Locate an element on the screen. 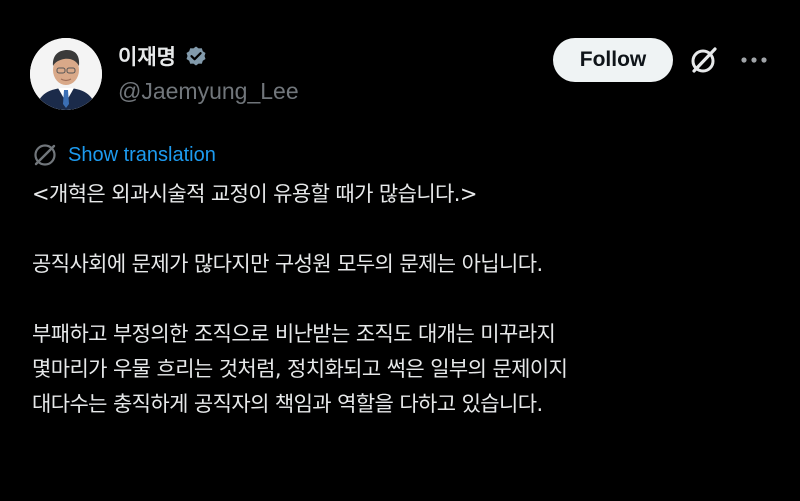 The width and height of the screenshot is (800, 501). author-name-row: 이재명 is located at coordinates (163, 57).